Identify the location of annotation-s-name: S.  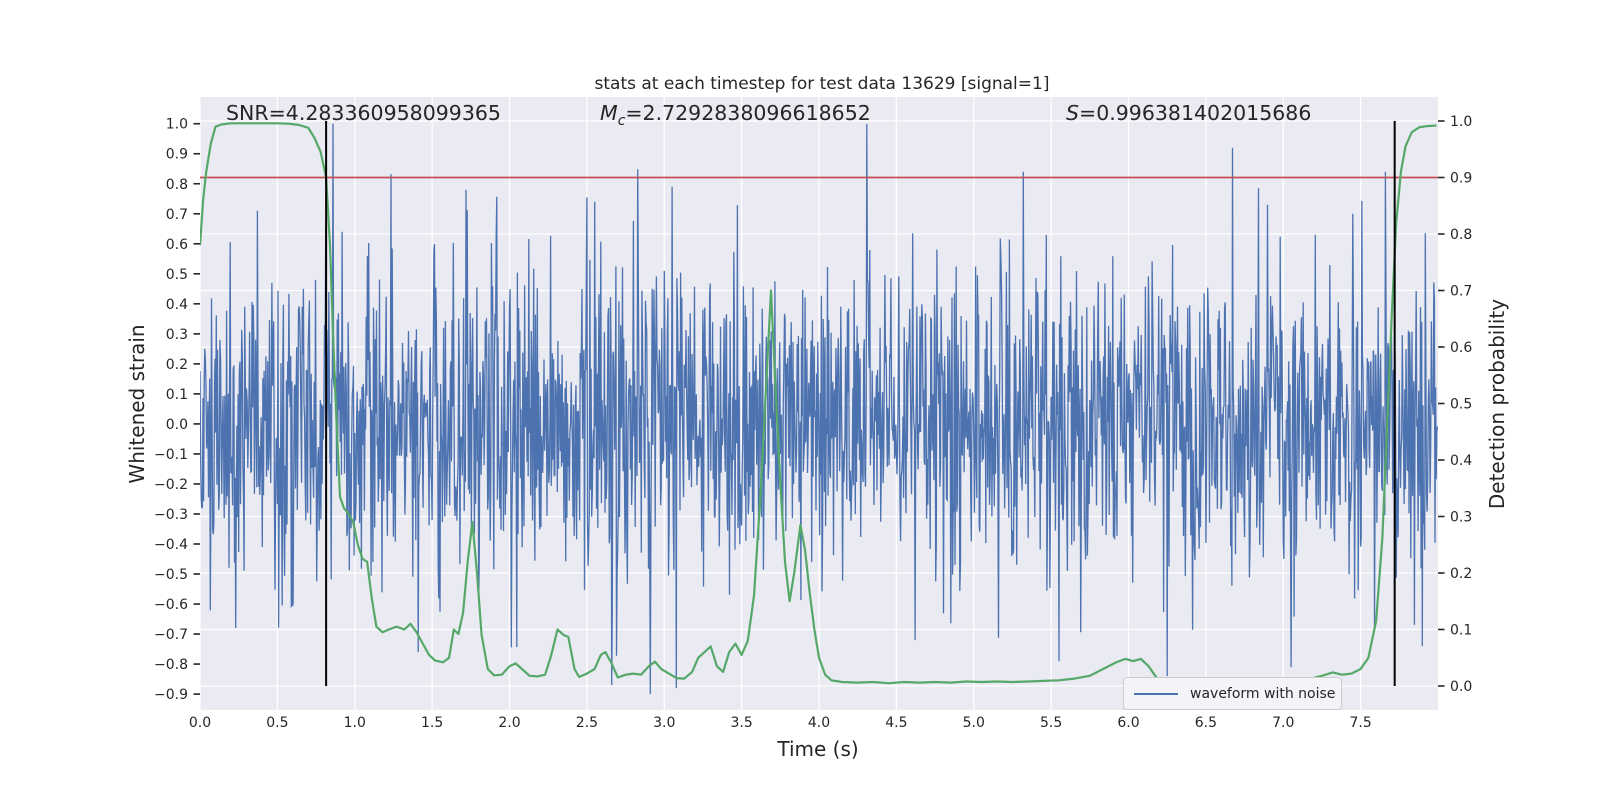
(1073, 113).